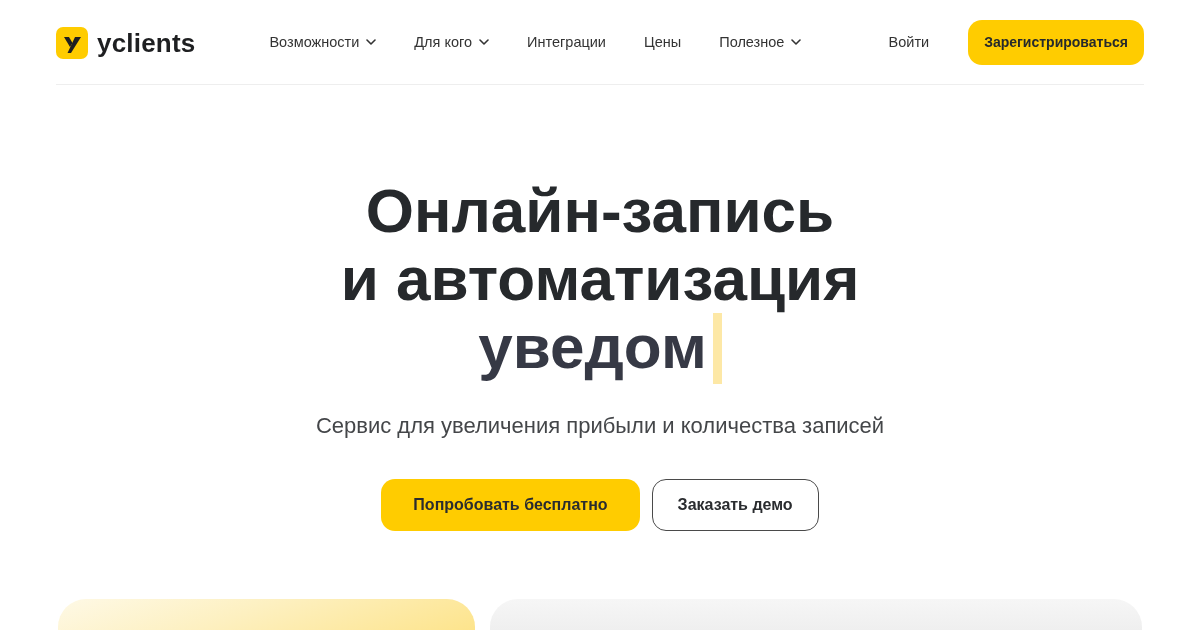 The height and width of the screenshot is (630, 1200). What do you see at coordinates (1056, 42) in the screenshot?
I see `register-button: Зарегистрироваться` at bounding box center [1056, 42].